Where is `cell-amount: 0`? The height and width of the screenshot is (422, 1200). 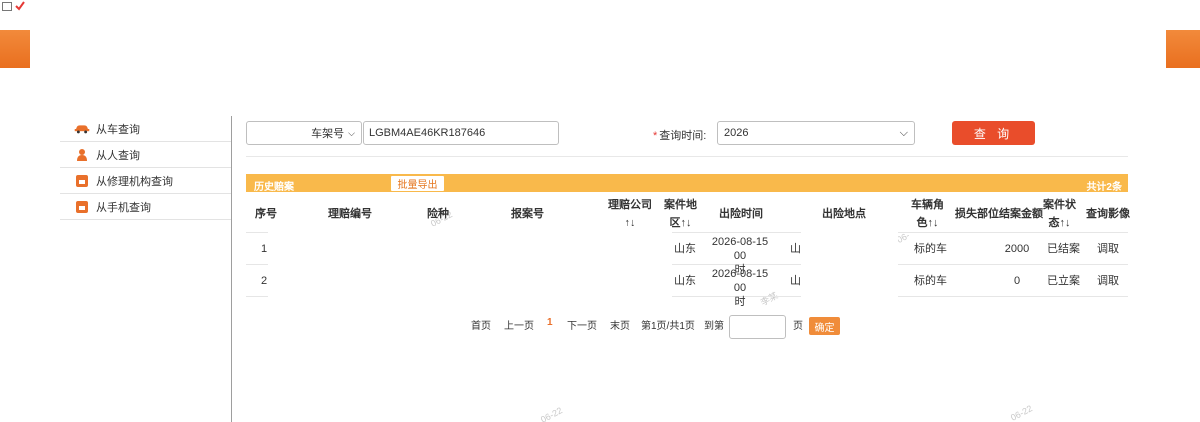
cell-amount: 0 is located at coordinates (1017, 281).